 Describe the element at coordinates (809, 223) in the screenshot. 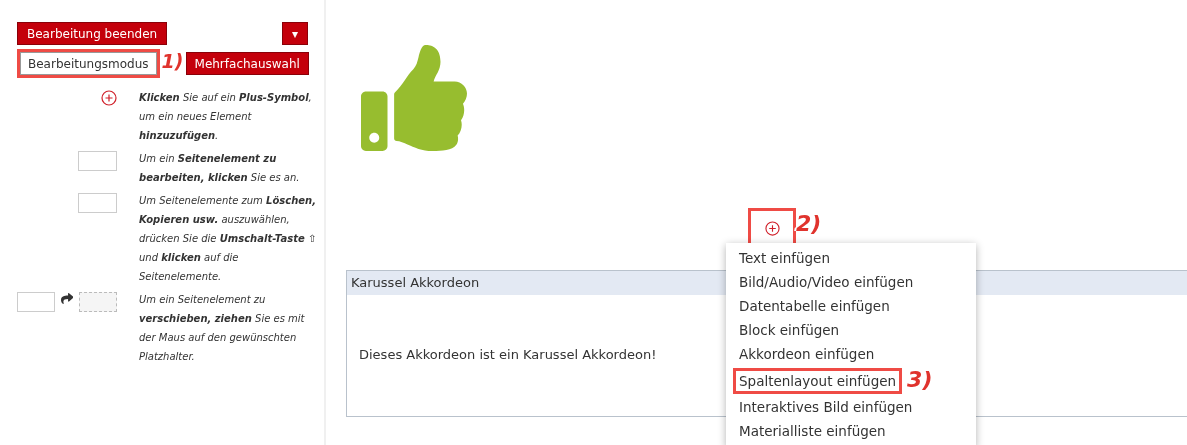

I see `callout-label: 2)` at that location.